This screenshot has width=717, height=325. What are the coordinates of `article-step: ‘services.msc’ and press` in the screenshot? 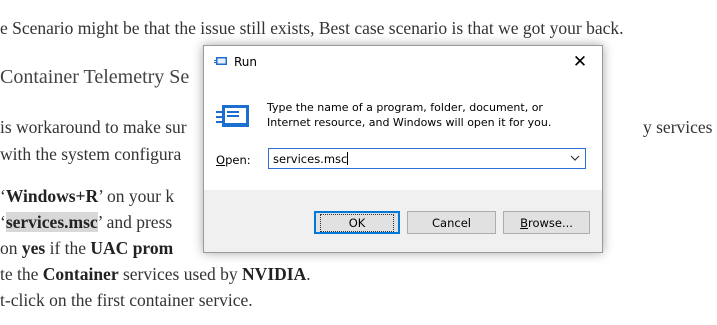 It's located at (86, 222).